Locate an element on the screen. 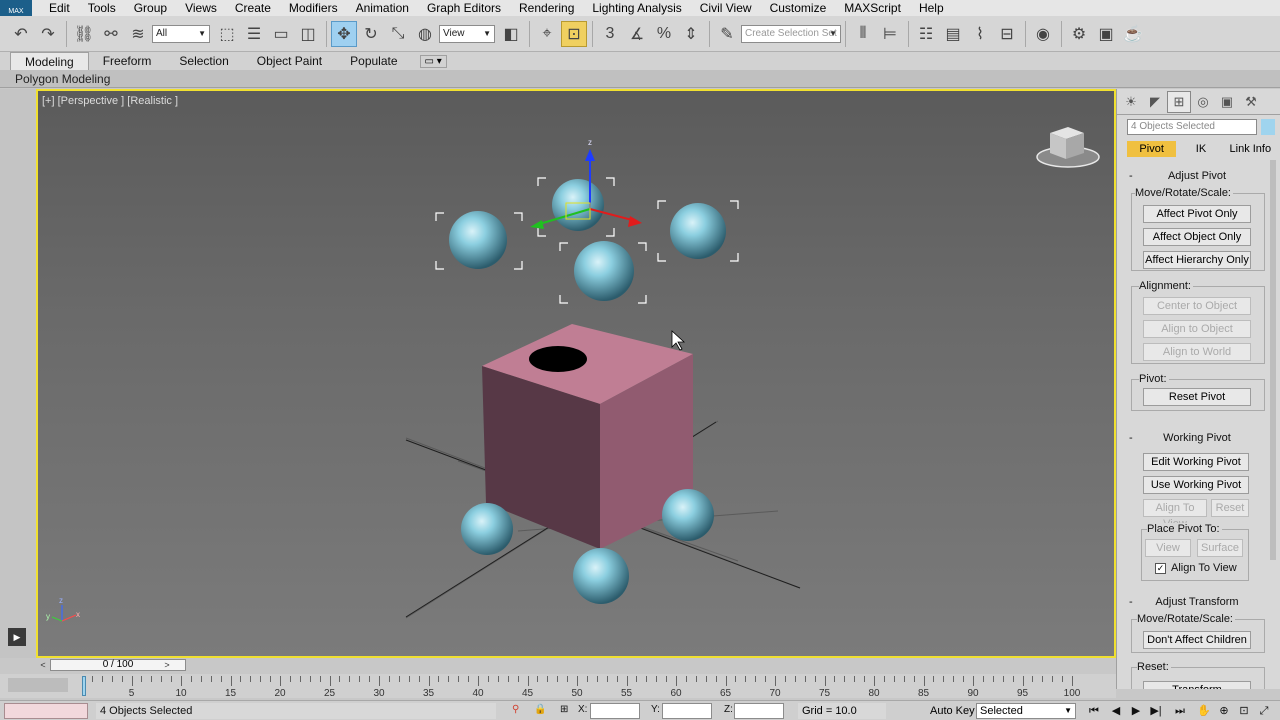 This screenshot has height=720, width=1280. scene-explorer-icon: ▤ is located at coordinates (953, 34).